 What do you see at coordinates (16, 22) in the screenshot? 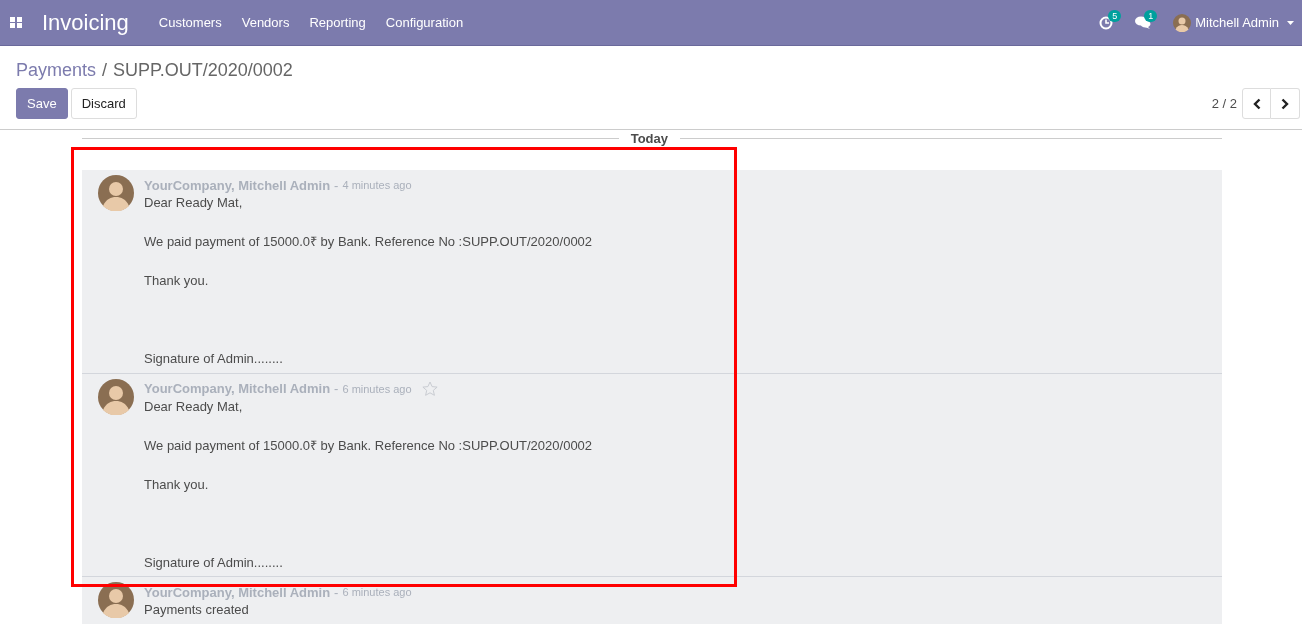
I see `apps-menu-icon` at bounding box center [16, 22].